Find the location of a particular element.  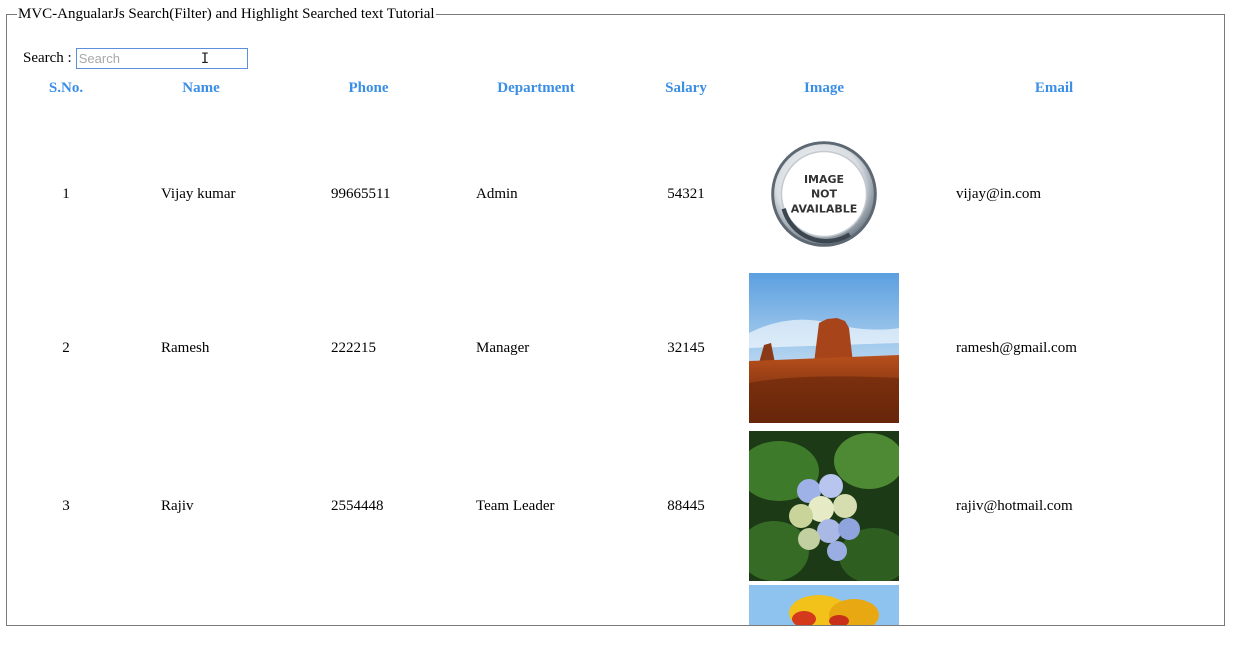

cell-email: vijay@in.com is located at coordinates (999, 193).